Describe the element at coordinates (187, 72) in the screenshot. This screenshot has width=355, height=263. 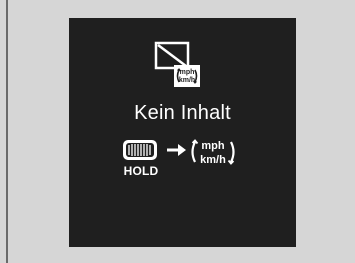
I see `unit-top-small: mph` at that location.